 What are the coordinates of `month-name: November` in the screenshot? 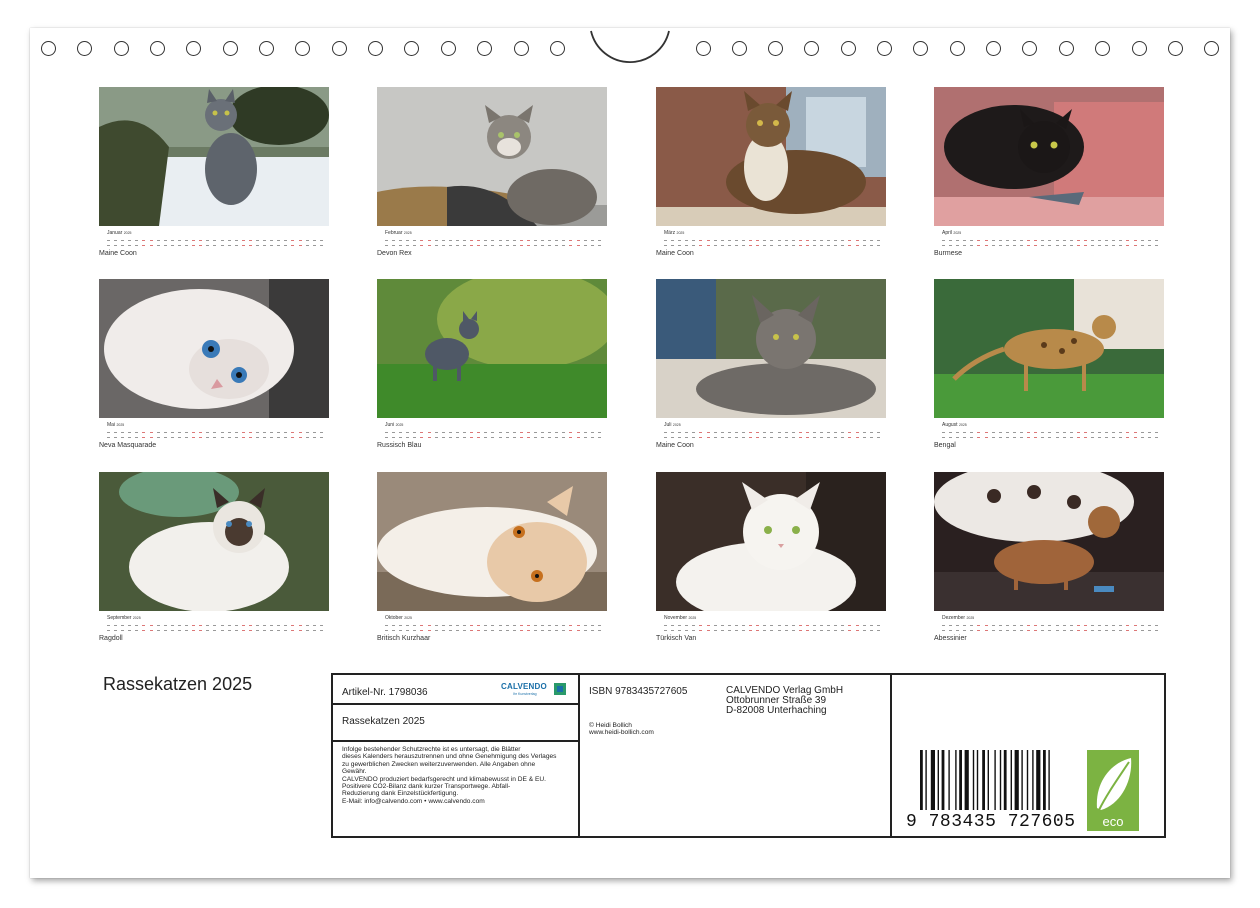 It's located at (676, 618).